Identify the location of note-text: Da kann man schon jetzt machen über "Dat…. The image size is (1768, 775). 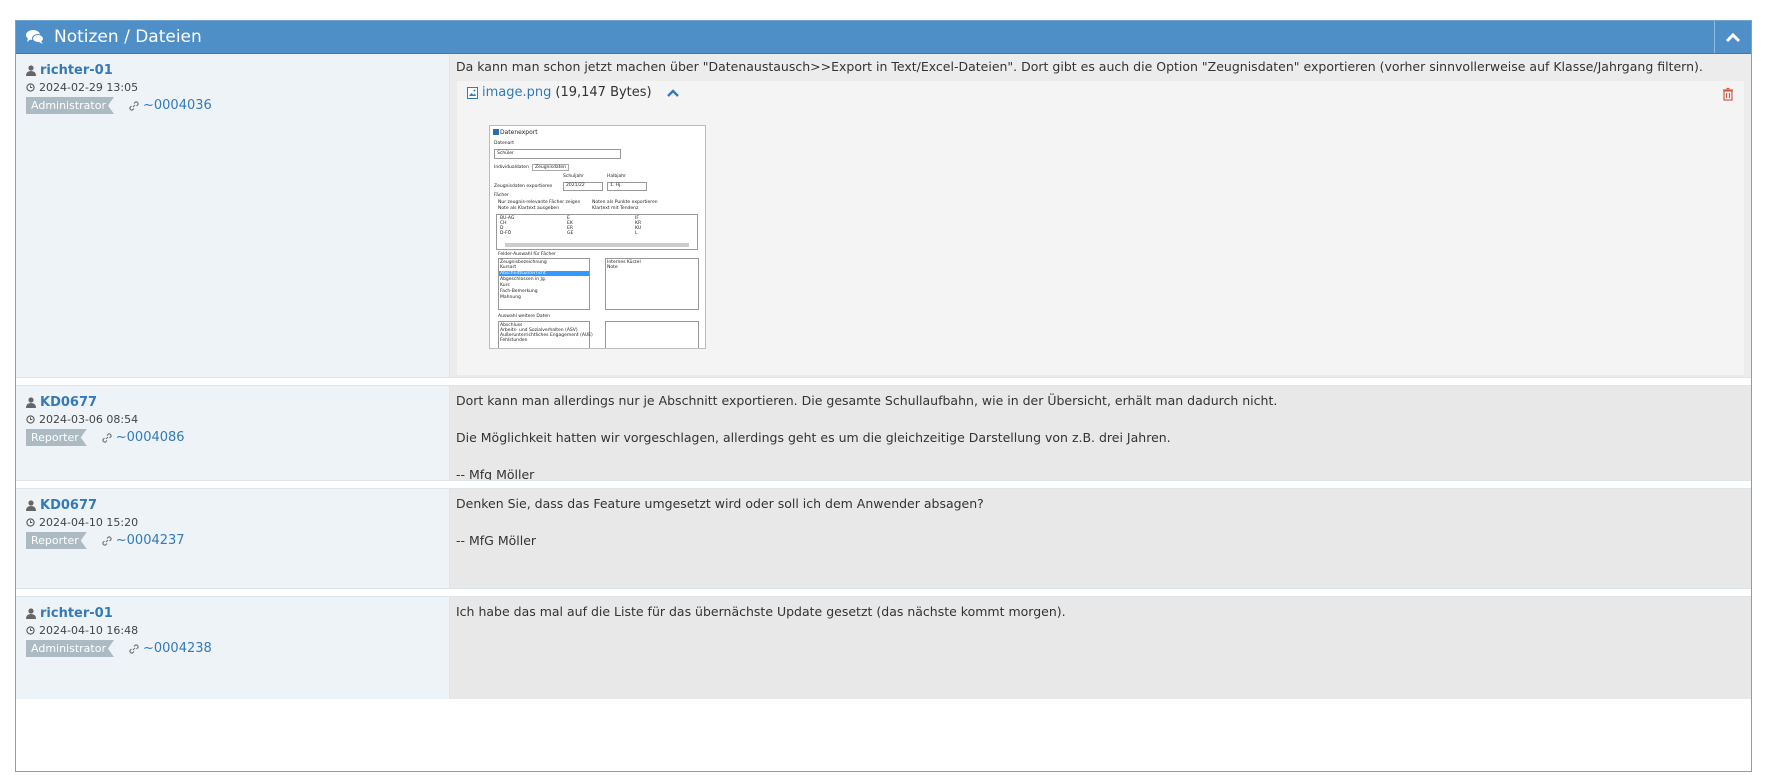
(1079, 66).